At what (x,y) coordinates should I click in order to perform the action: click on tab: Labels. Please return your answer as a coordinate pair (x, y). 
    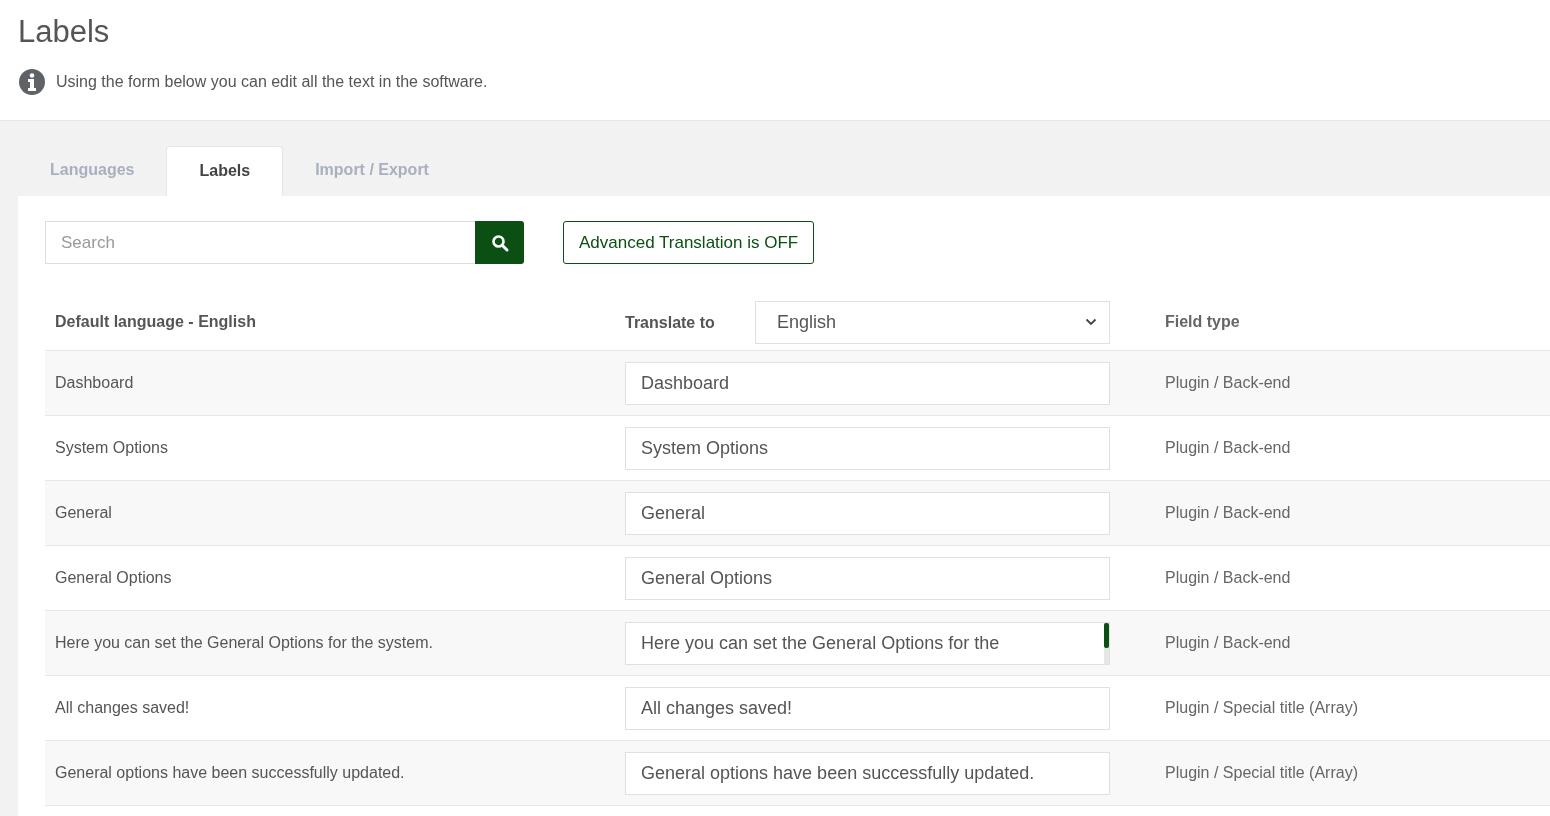
    Looking at the image, I should click on (225, 171).